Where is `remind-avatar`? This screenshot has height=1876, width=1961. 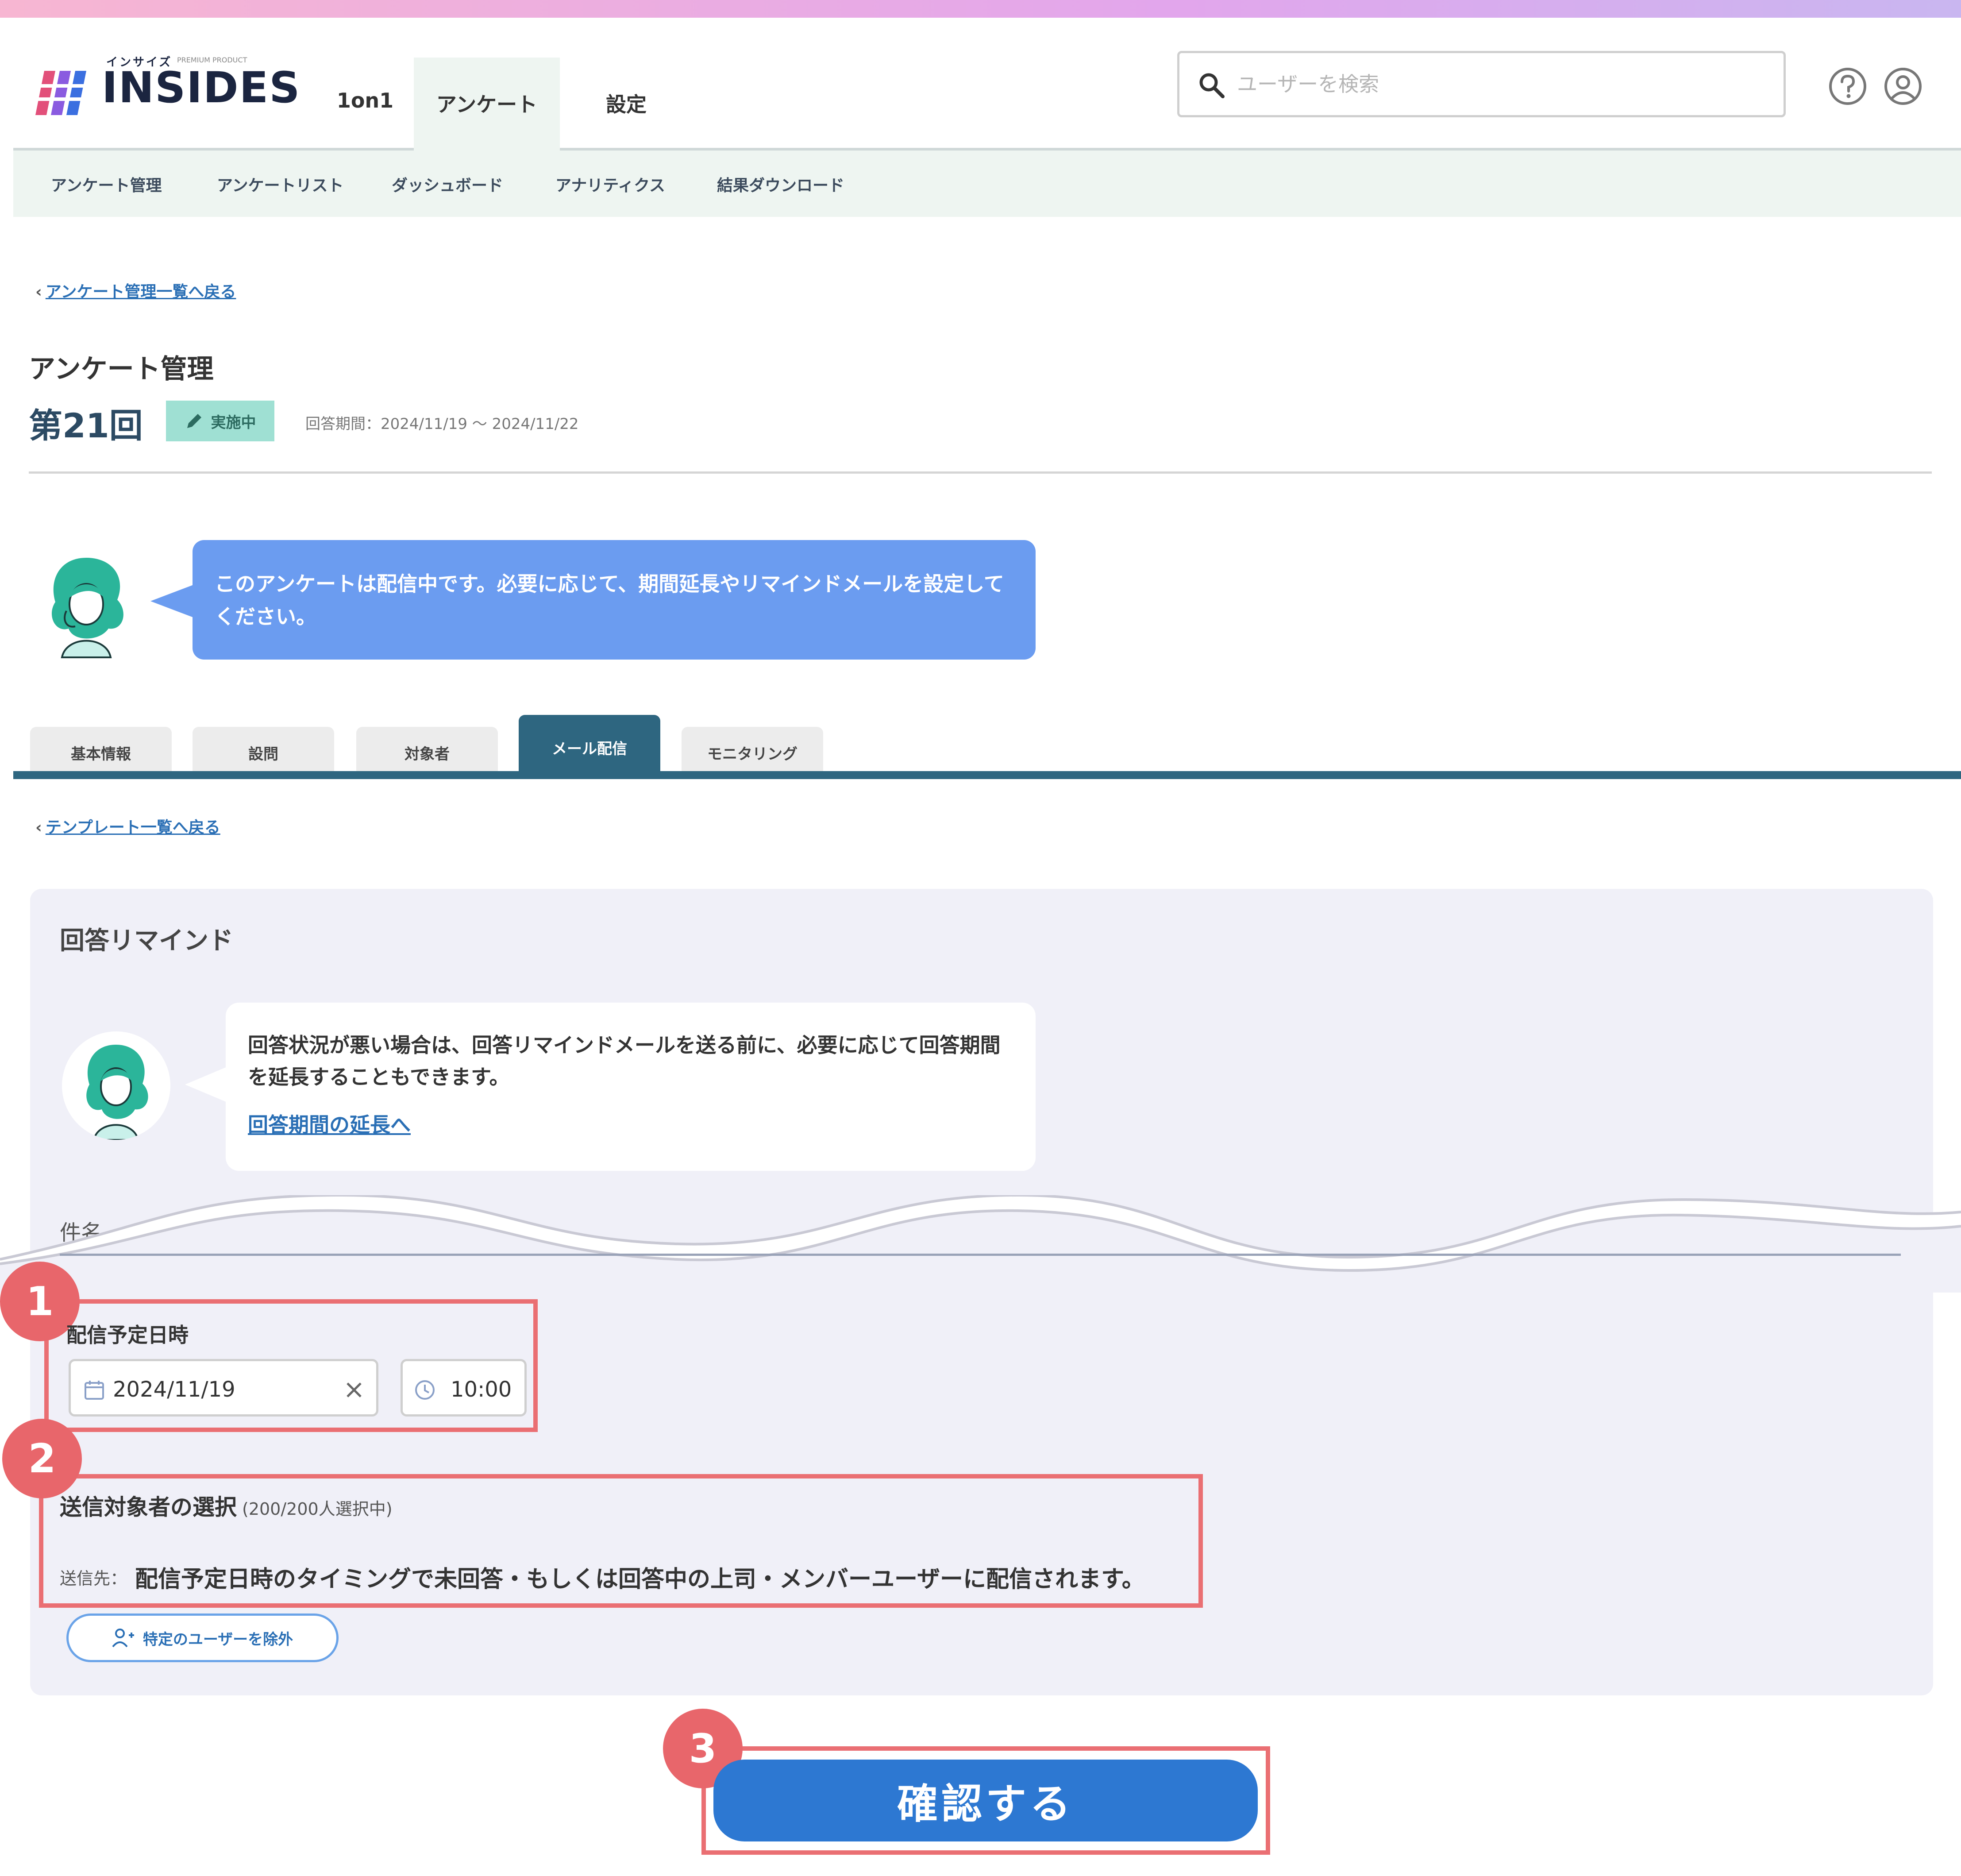 remind-avatar is located at coordinates (116, 1085).